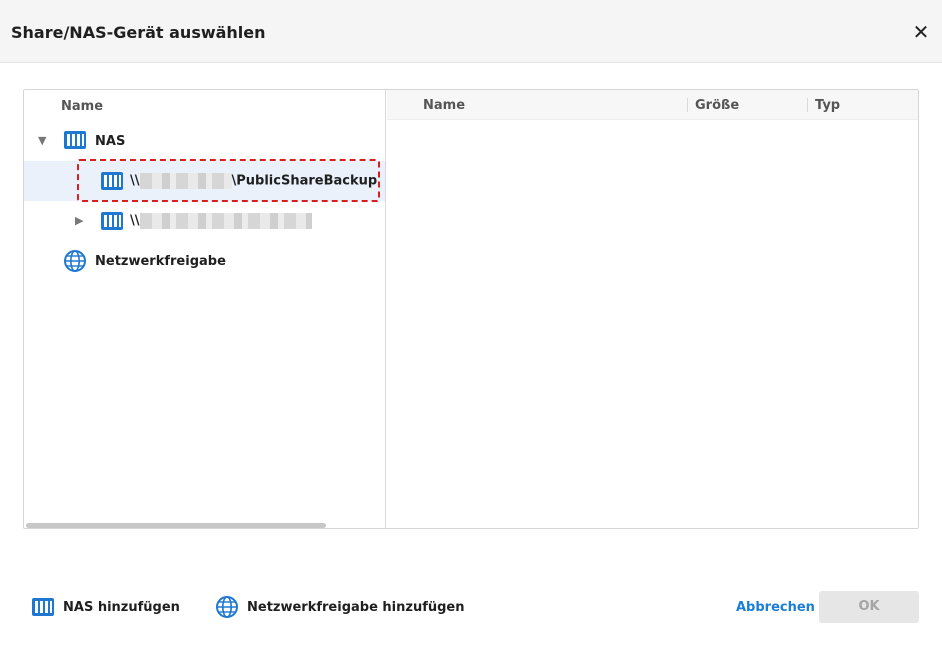  I want to click on tree-item-nas-device: ▶ \\, so click(204, 221).